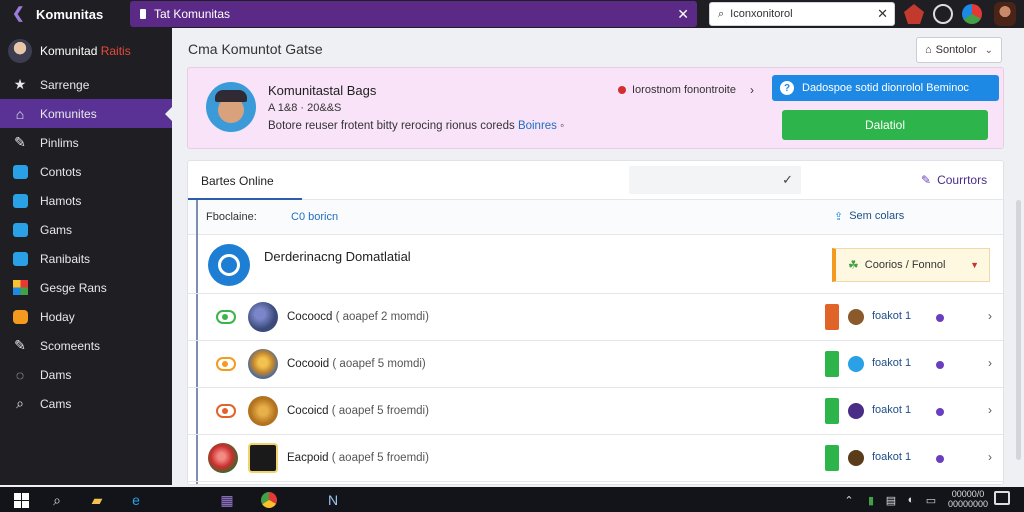 This screenshot has height=512, width=1024. I want to click on join-button: Dalatiol, so click(885, 125).